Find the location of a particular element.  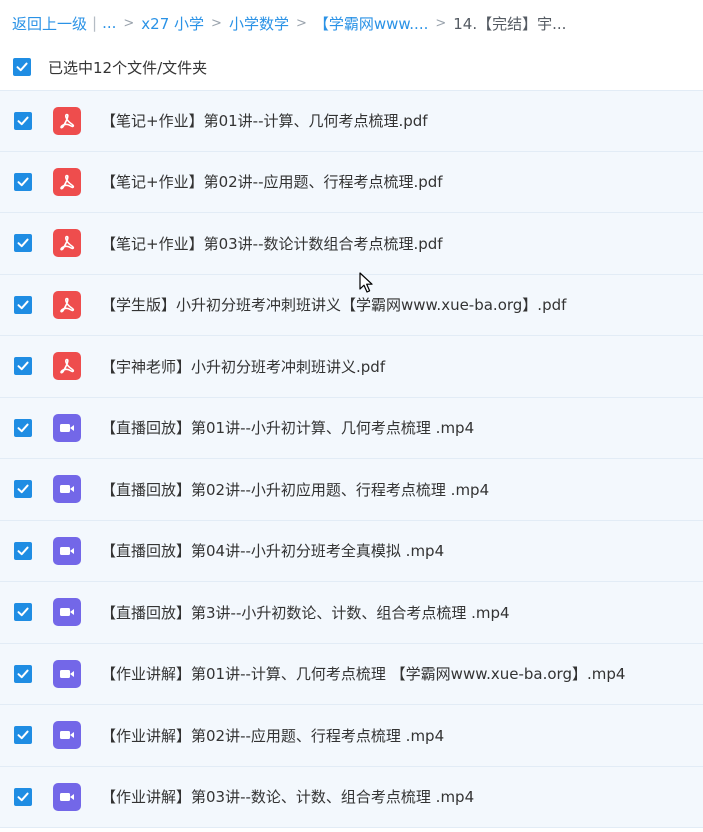

file-row-1: 【笔记+作业】第01讲--计算、几何考点梳理.pdf is located at coordinates (351, 121).